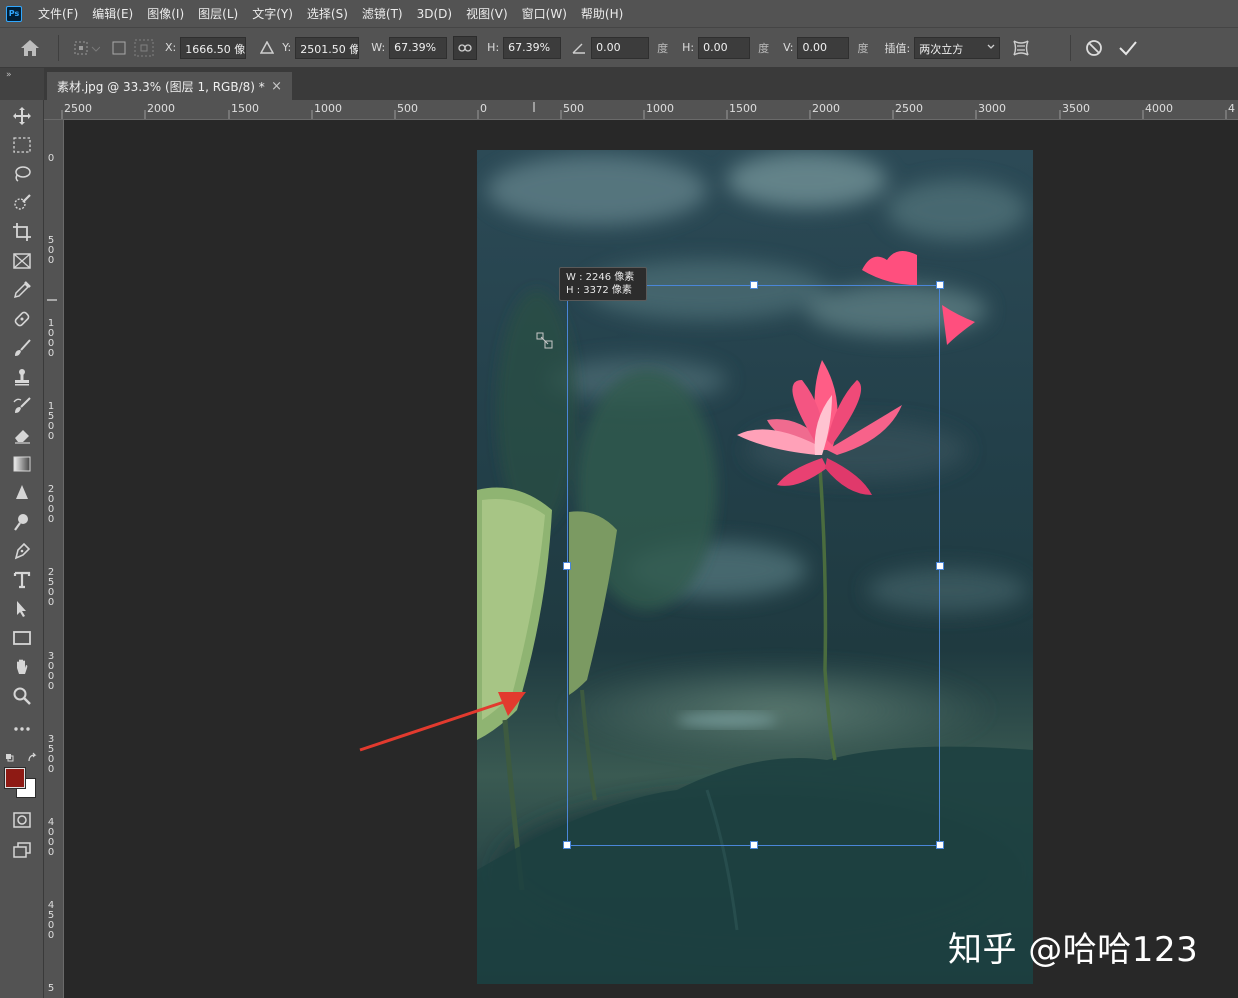  I want to click on document-tab: 素材.jpg @ 33.3% (图层 1, RGB/8) * ×, so click(169, 86).